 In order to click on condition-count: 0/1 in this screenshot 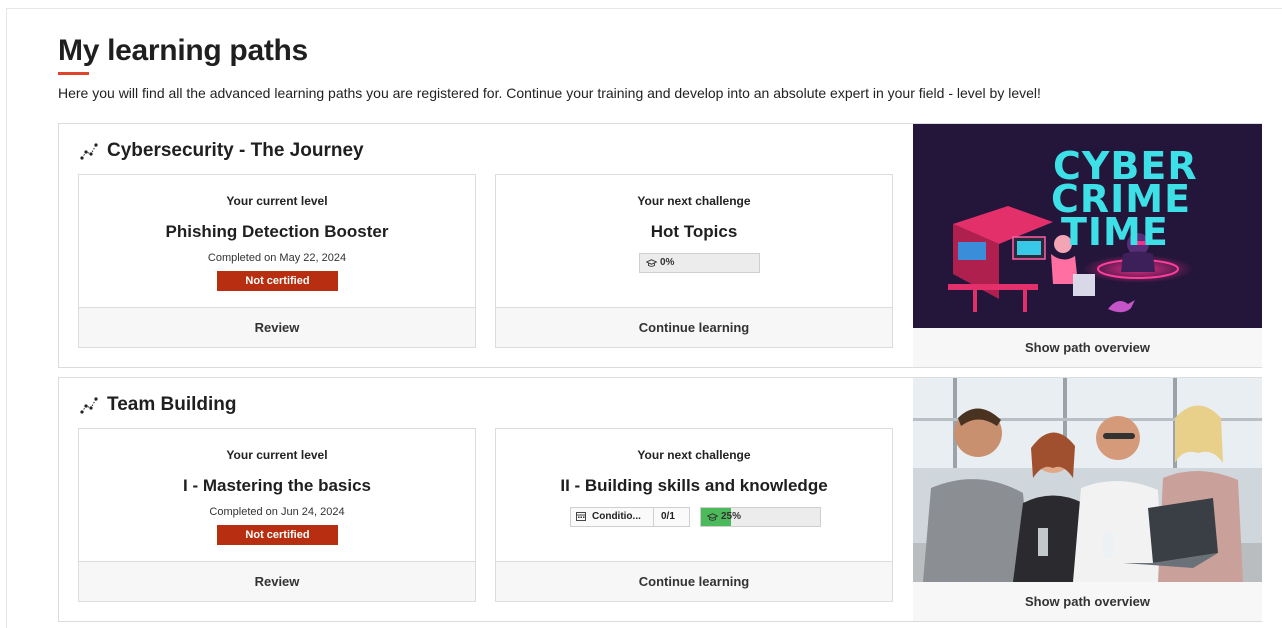, I will do `click(668, 516)`.